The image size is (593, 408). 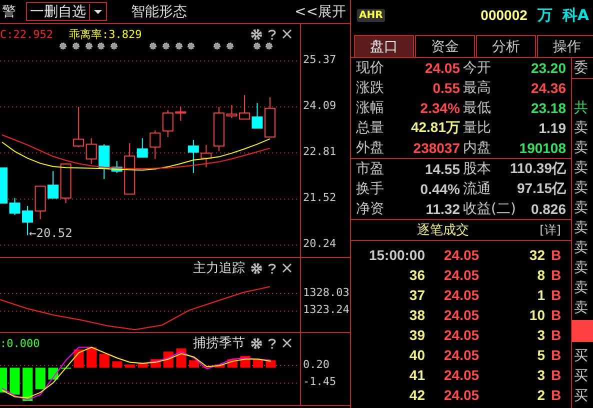 What do you see at coordinates (540, 395) in the screenshot?
I see `trade-volume: 2` at bounding box center [540, 395].